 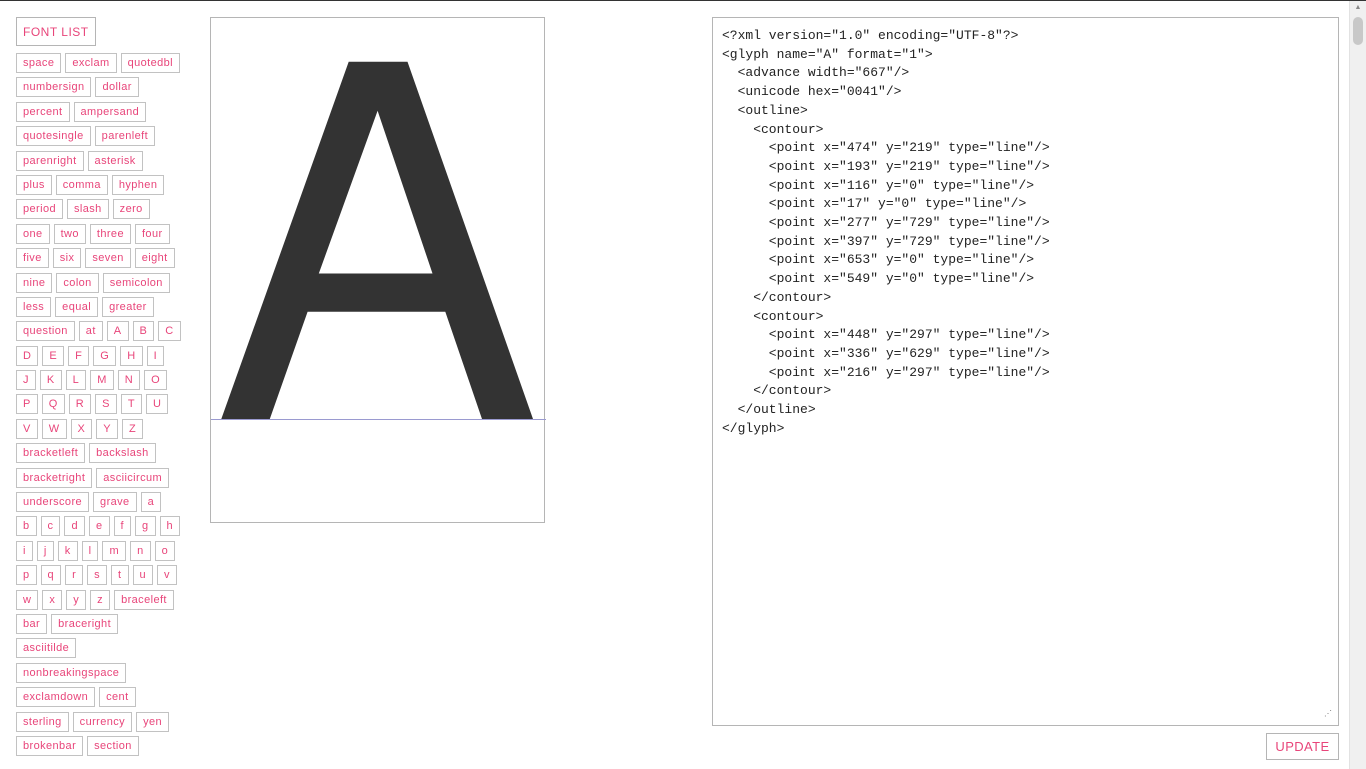 I want to click on glyph-button: three, so click(x=110, y=233).